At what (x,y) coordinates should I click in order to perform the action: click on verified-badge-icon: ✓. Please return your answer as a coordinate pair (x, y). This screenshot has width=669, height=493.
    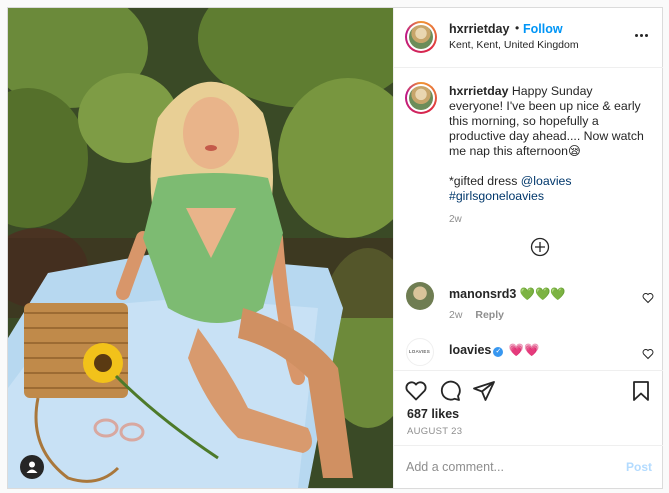
    Looking at the image, I should click on (498, 352).